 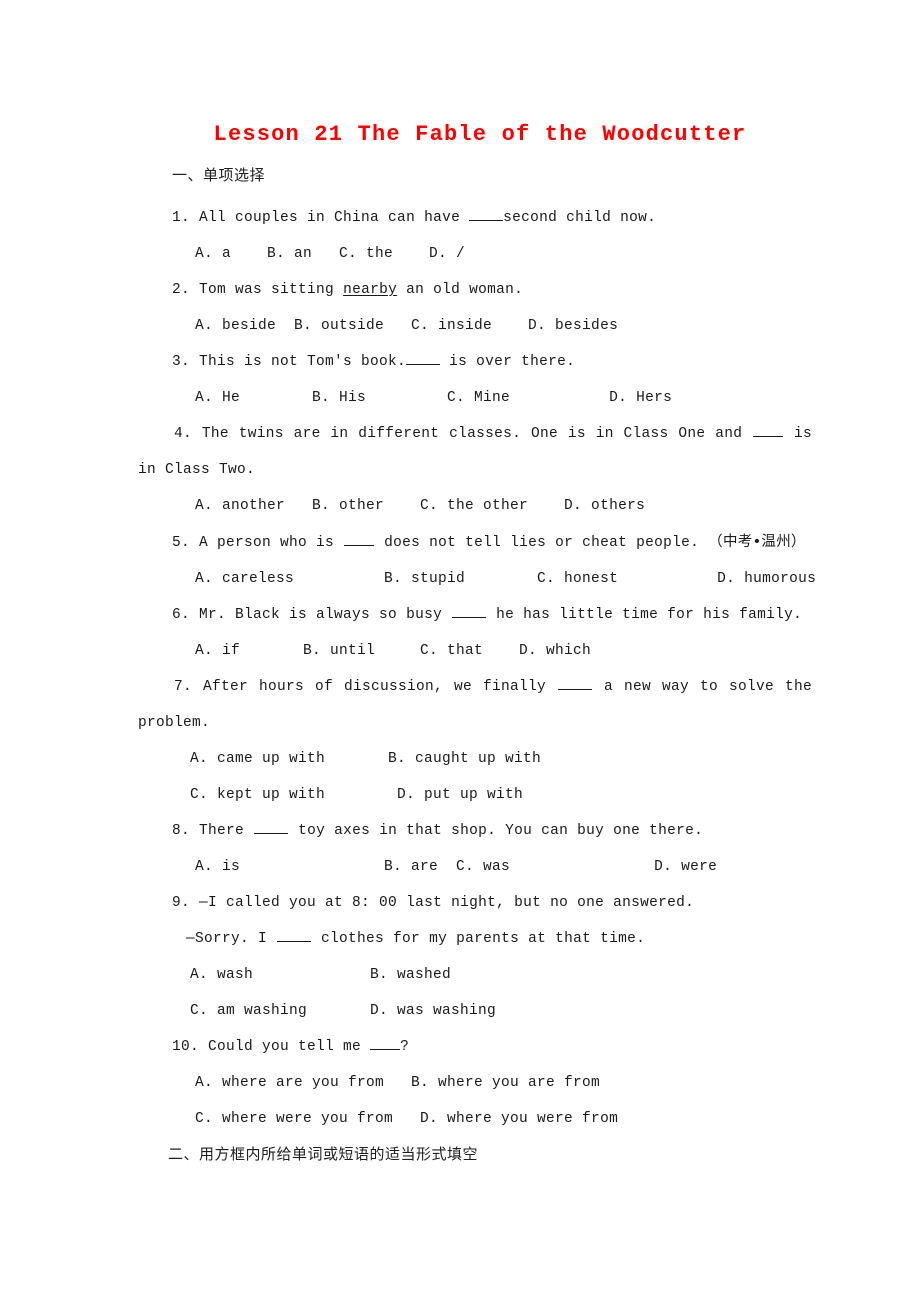 I want to click on question-3-stem-after: is over there., so click(x=512, y=362).